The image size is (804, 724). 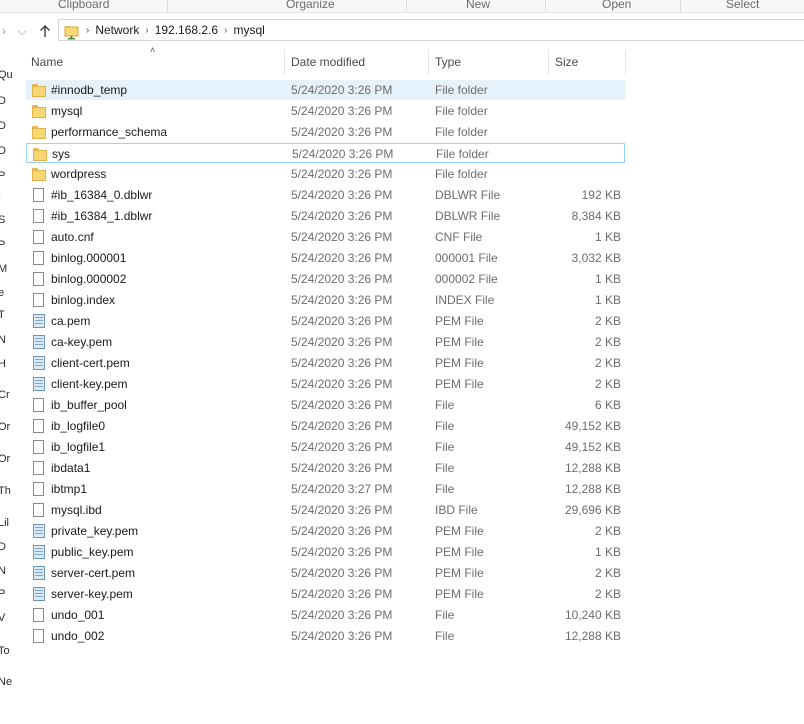 I want to click on nav-pane-item: To, so click(x=5, y=651).